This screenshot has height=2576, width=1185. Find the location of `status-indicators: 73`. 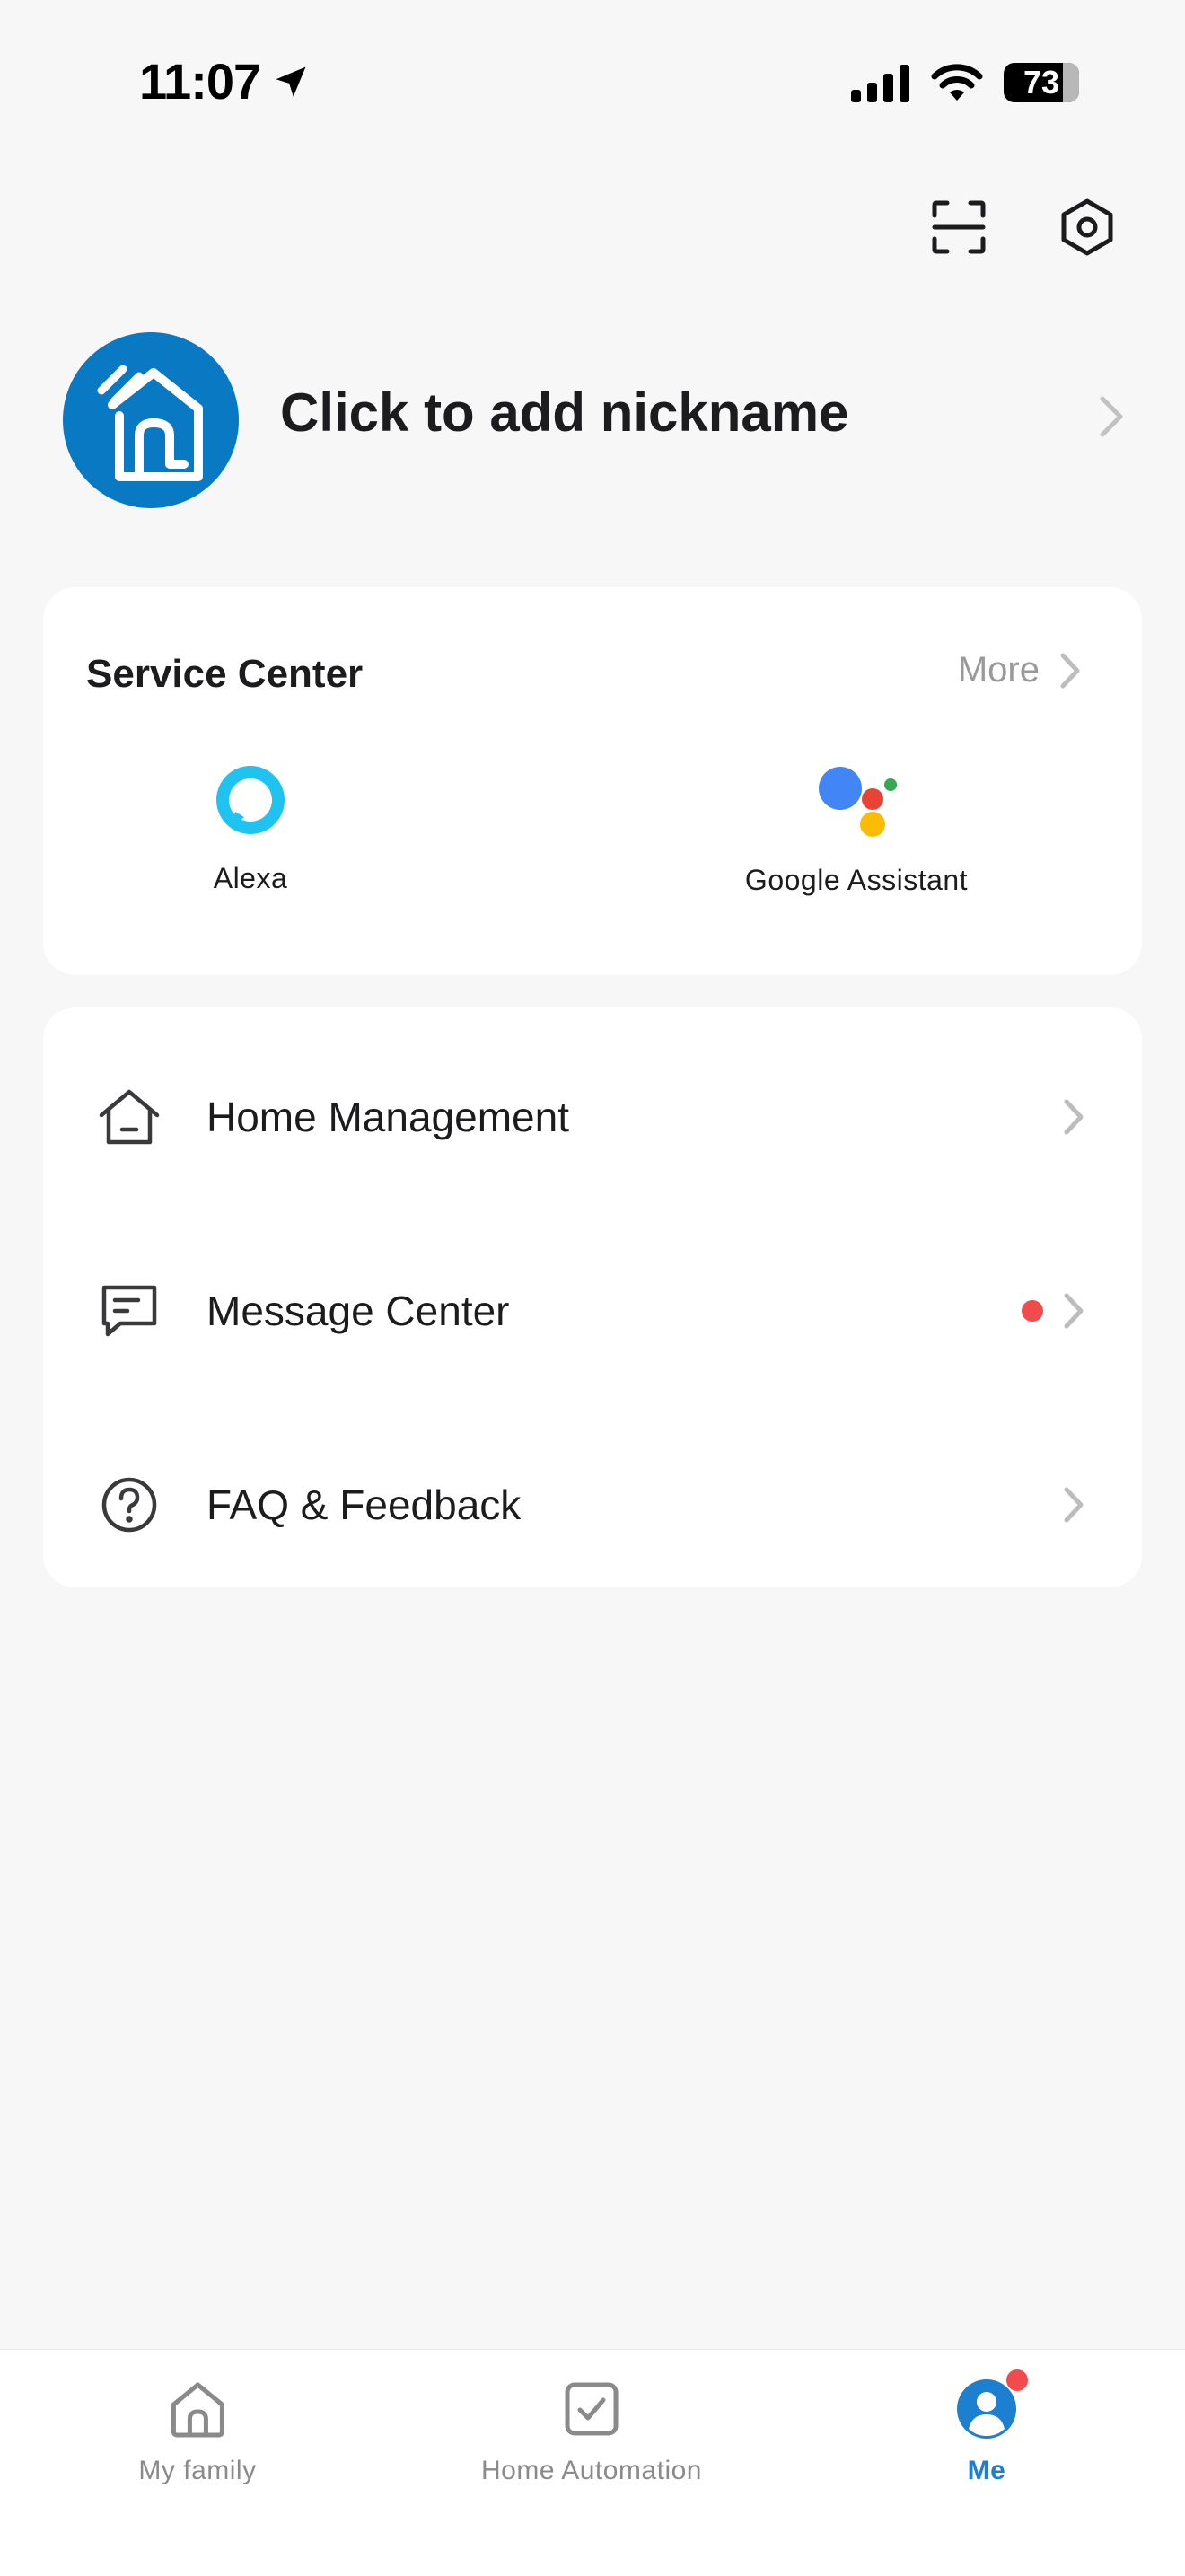

status-indicators: 73 is located at coordinates (965, 82).